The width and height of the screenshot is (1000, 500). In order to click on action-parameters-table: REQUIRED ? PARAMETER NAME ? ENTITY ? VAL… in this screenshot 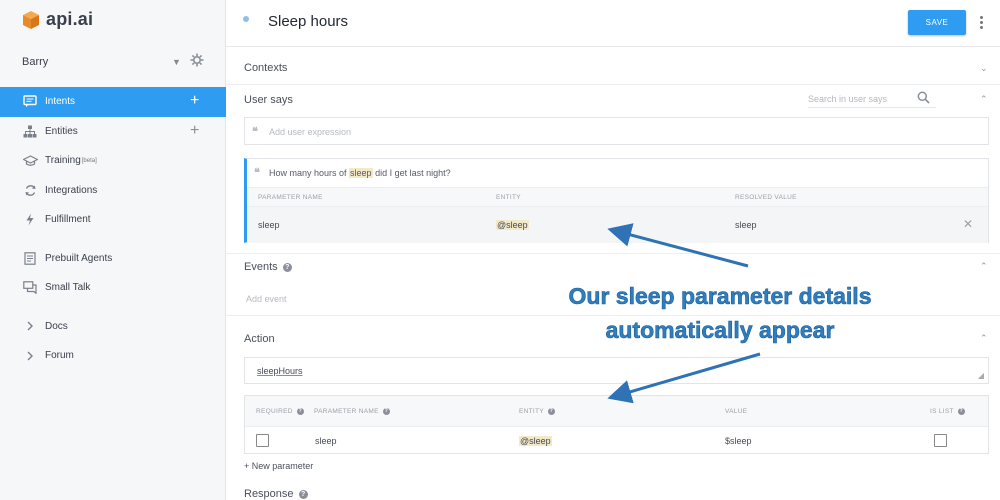, I will do `click(616, 424)`.